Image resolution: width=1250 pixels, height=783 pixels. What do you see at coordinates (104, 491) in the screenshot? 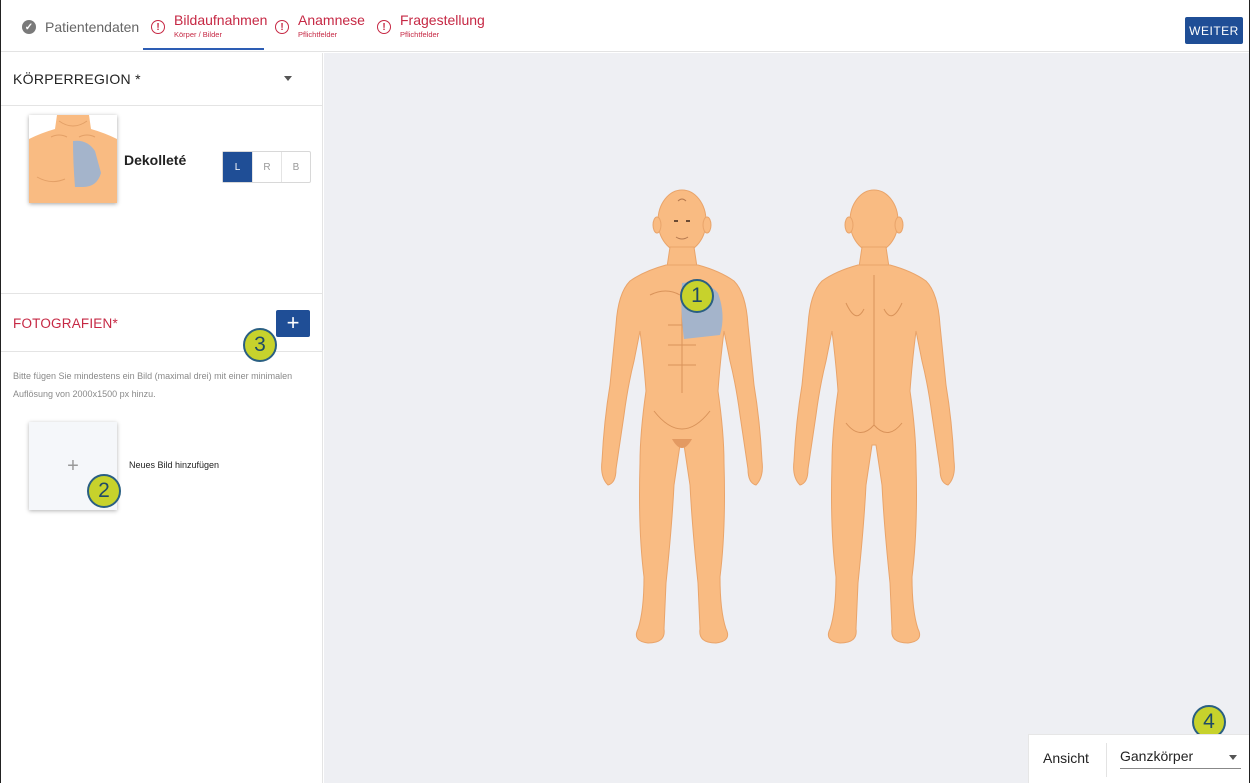
I see `marker-2: 2` at bounding box center [104, 491].